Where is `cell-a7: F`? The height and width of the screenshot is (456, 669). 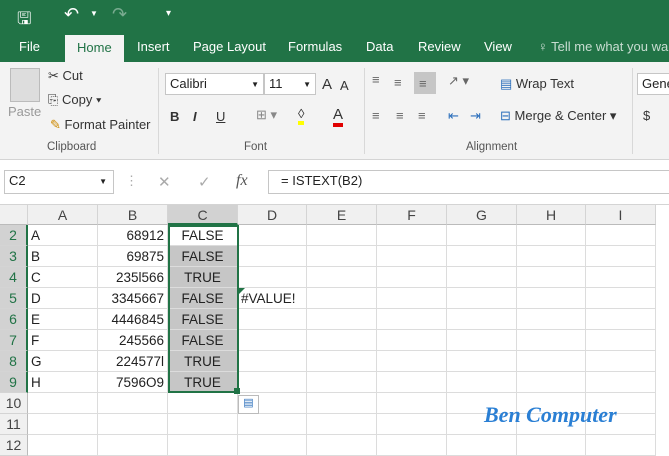
cell-a7: F is located at coordinates (63, 340).